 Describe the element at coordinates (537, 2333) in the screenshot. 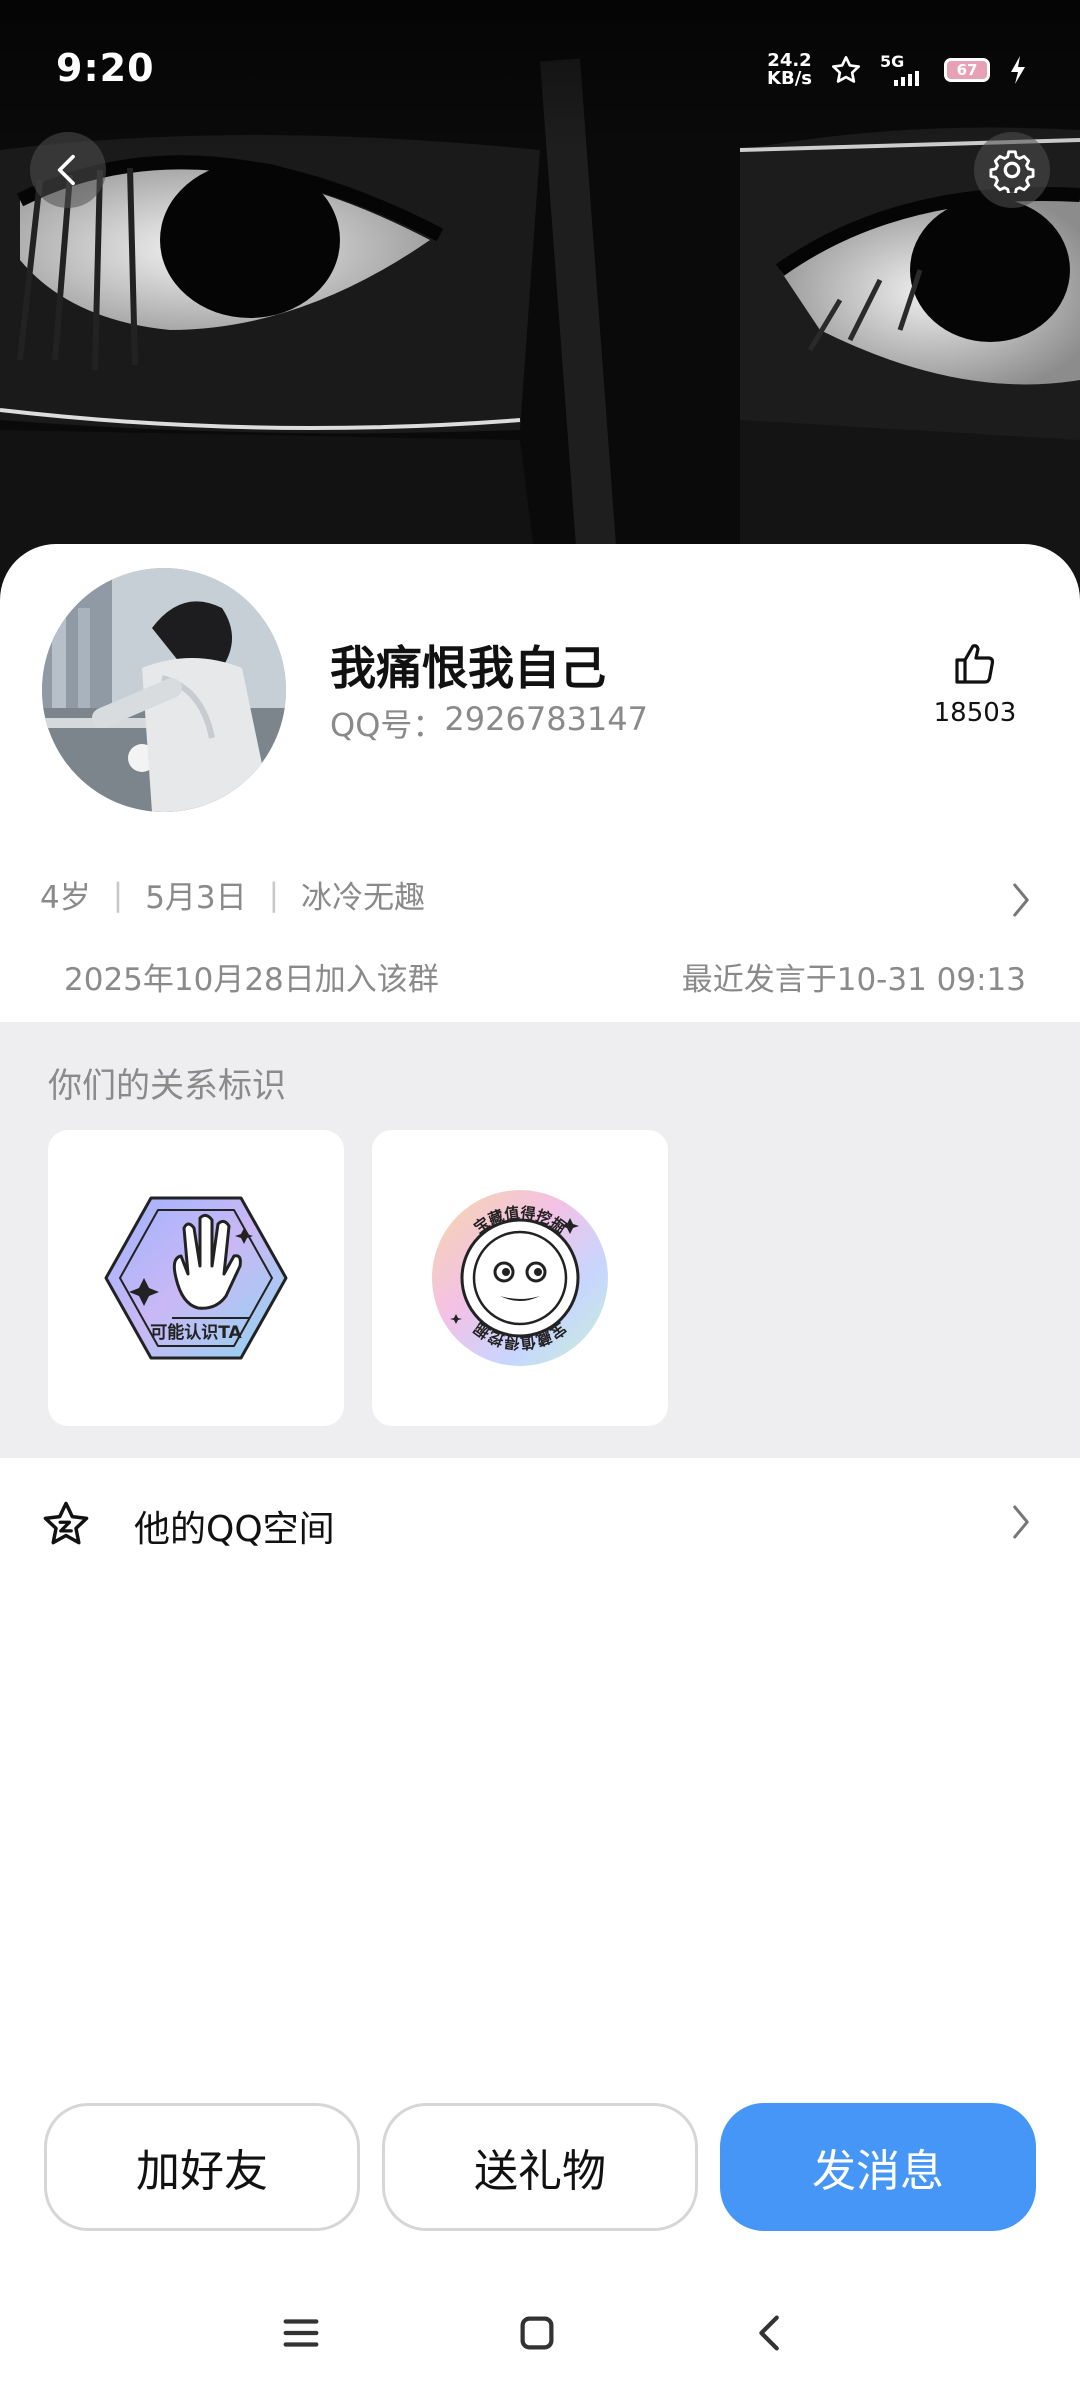

I see `home-icon` at that location.